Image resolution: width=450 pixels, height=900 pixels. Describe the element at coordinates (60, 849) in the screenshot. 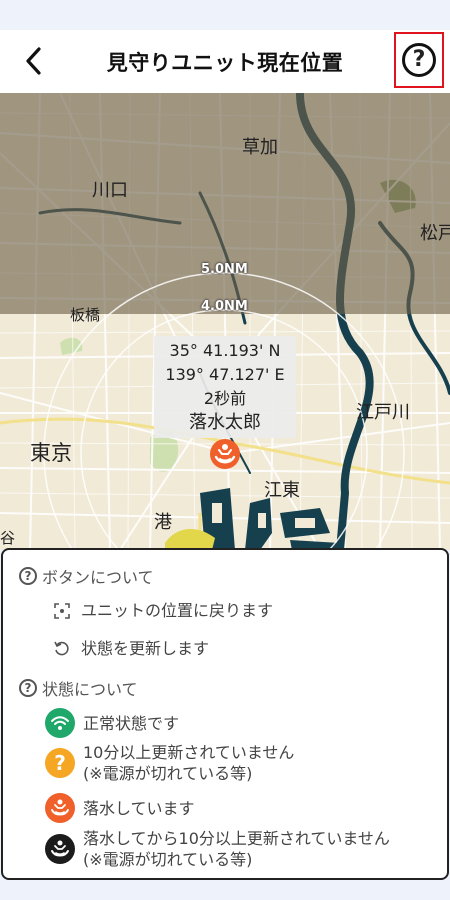

I see `person-overboard-dark-icon` at that location.